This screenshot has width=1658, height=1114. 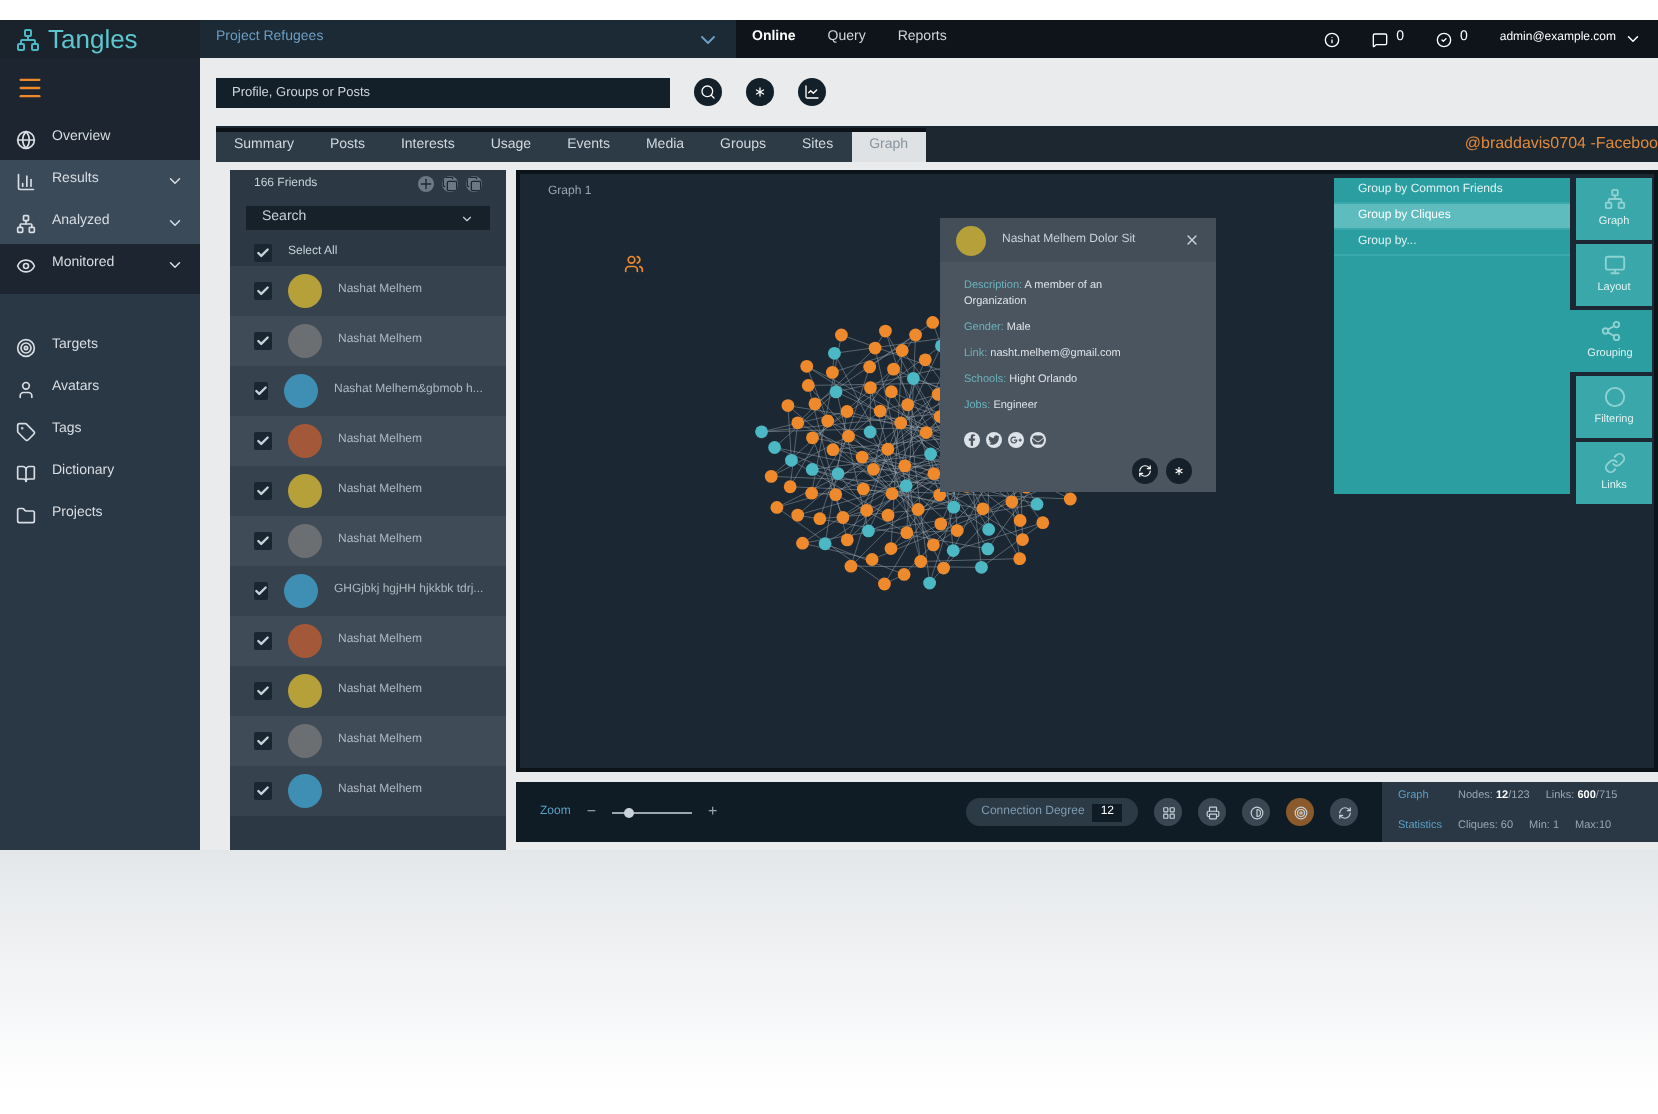 What do you see at coordinates (1561, 144) in the screenshot?
I see `profile-handle: @braddavis0704 -Faceboo` at bounding box center [1561, 144].